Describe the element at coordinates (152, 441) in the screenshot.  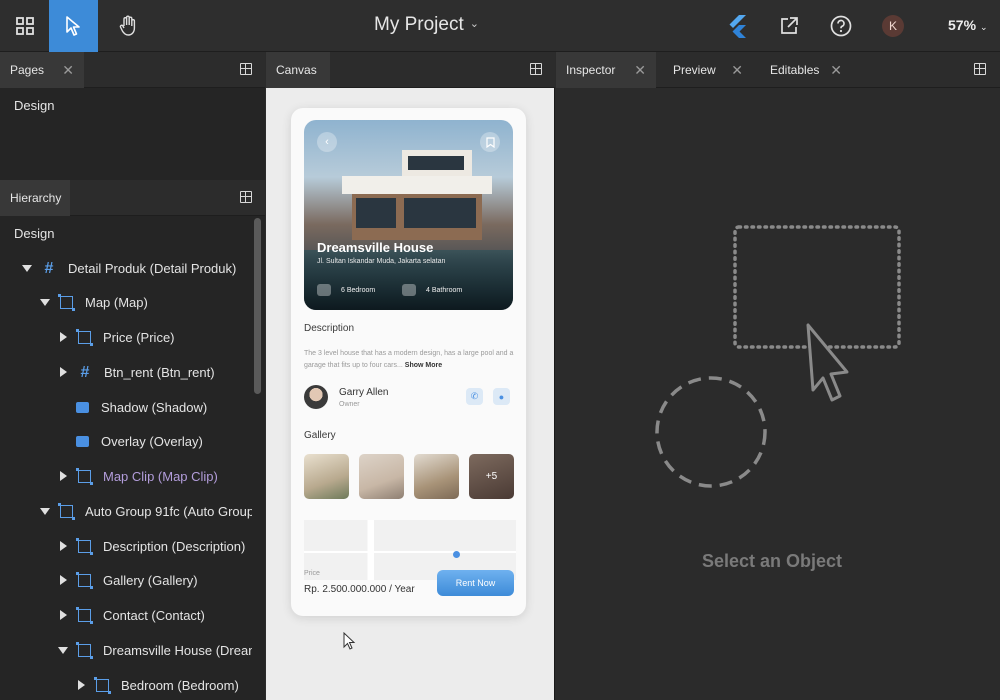
I see `tree-item-label: Overlay (Overlay)` at that location.